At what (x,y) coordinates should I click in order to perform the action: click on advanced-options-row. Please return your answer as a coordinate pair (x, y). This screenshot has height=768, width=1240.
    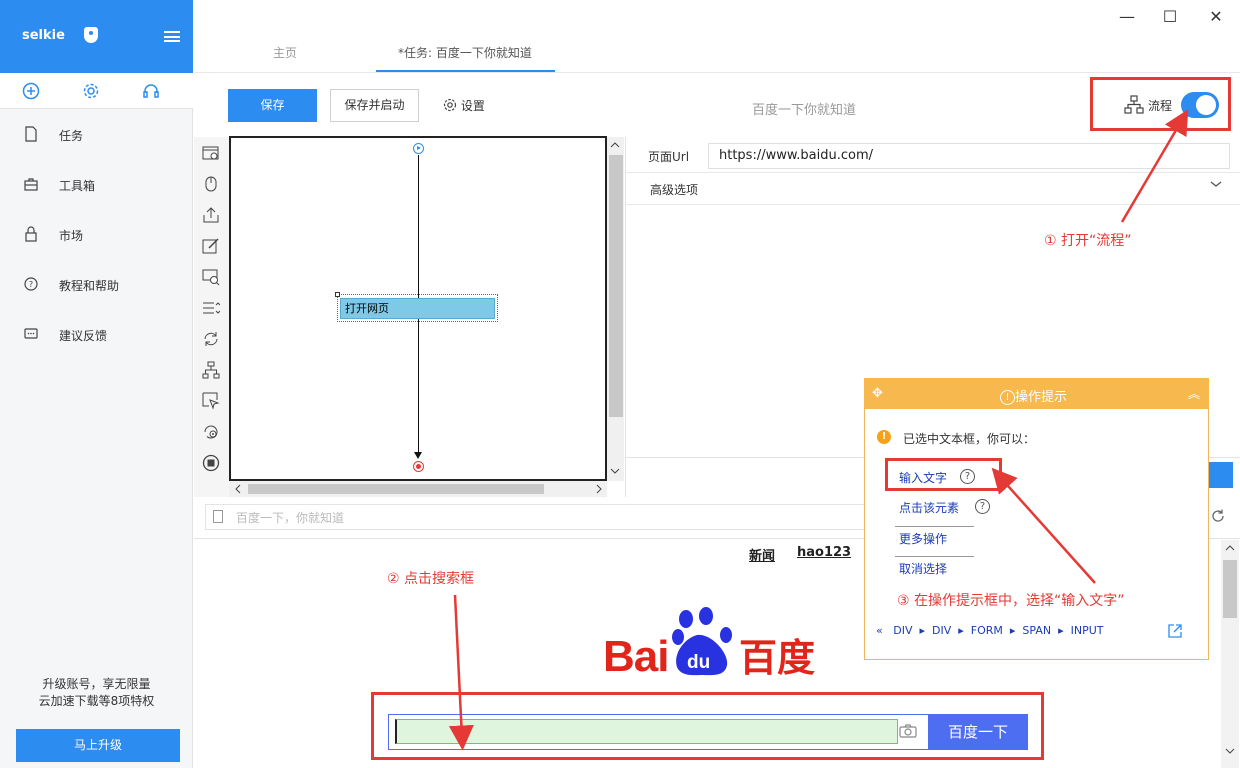
    Looking at the image, I should click on (933, 188).